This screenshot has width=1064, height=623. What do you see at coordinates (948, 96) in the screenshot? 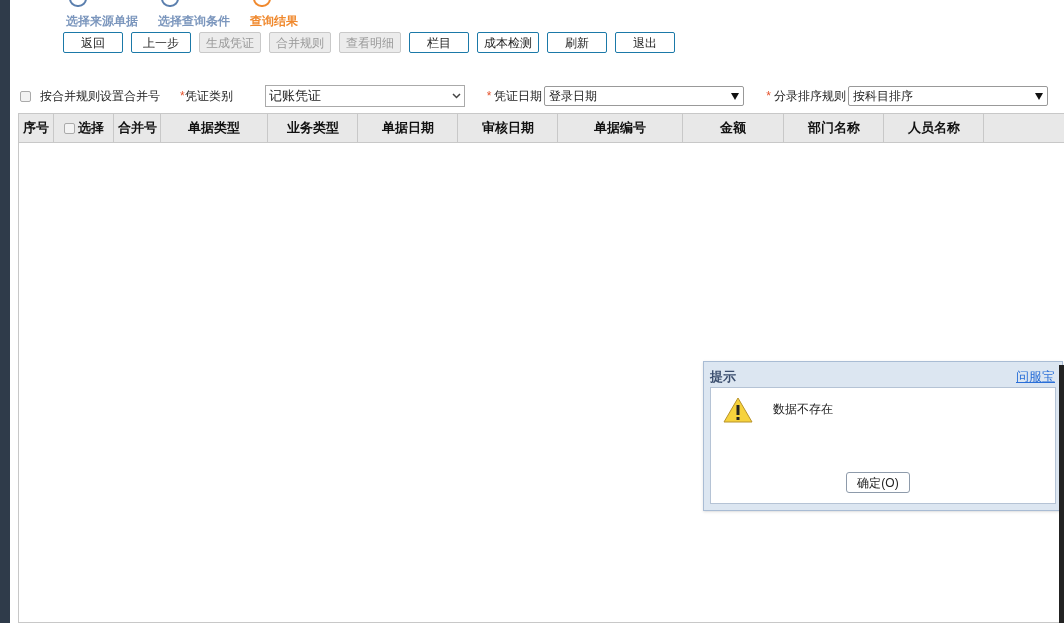
I see `dropdown: 按科目排序` at bounding box center [948, 96].